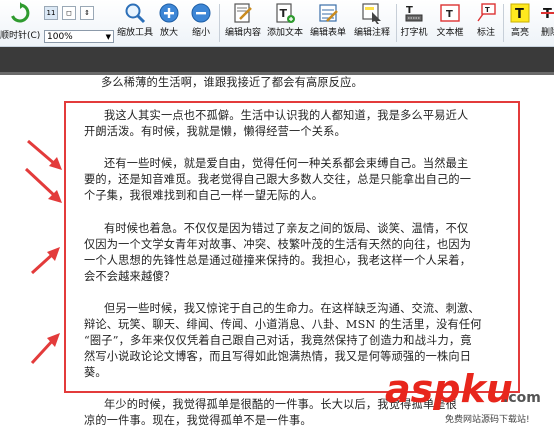  What do you see at coordinates (204, 195) in the screenshot?
I see `paragraph-line: 个子集，我很难找到和自己一样一望无际的人。` at bounding box center [204, 195].